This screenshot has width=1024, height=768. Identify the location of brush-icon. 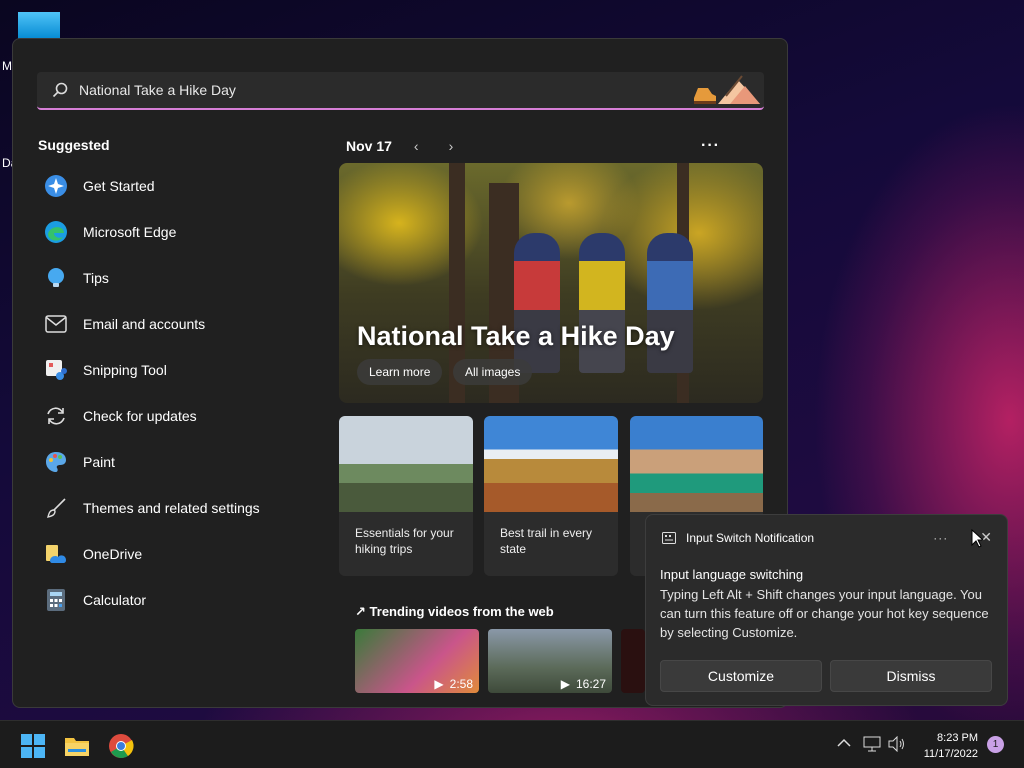
(56, 508).